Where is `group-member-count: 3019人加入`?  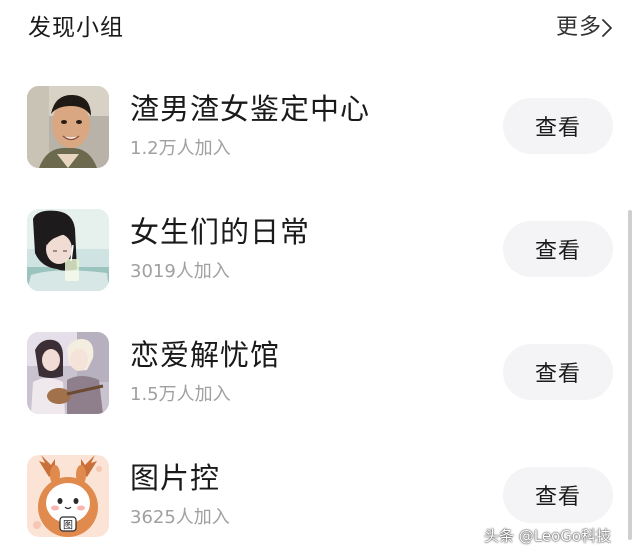
group-member-count: 3019人加入 is located at coordinates (180, 271).